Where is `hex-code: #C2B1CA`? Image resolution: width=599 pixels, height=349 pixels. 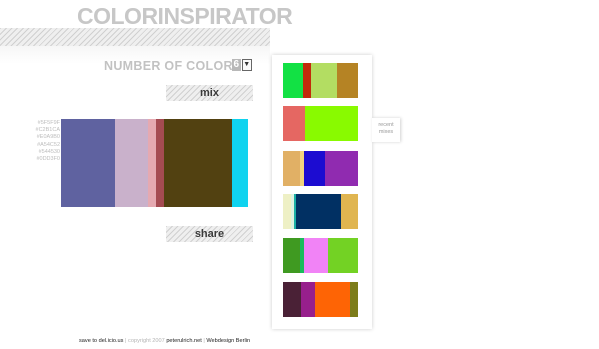 hex-code: #C2B1CA is located at coordinates (47, 130).